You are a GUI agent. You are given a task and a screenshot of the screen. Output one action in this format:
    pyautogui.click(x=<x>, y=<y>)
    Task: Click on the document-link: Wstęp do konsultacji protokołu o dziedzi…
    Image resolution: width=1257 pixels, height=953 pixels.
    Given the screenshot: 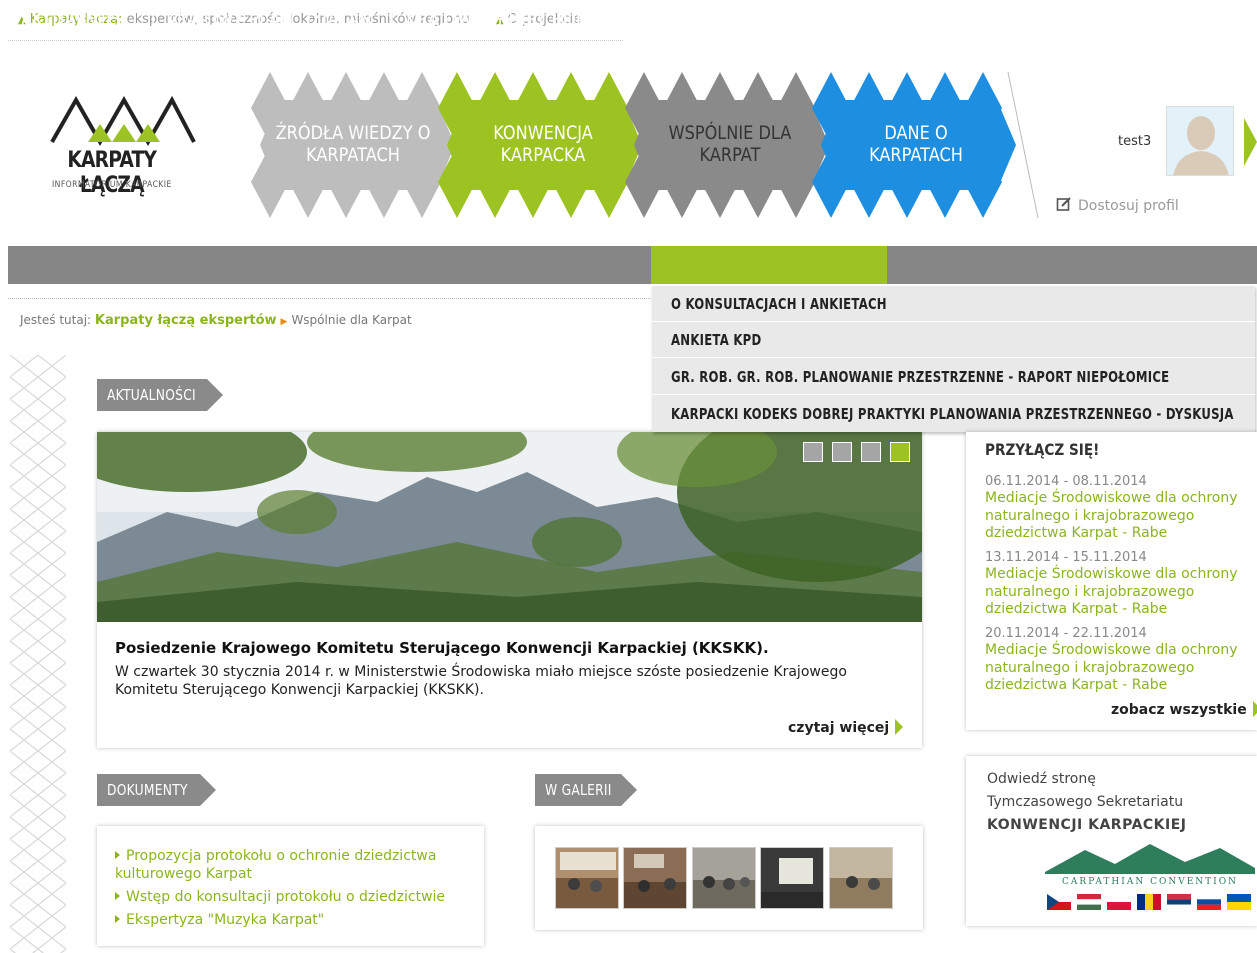 What is the action you would take?
    pyautogui.click(x=280, y=897)
    